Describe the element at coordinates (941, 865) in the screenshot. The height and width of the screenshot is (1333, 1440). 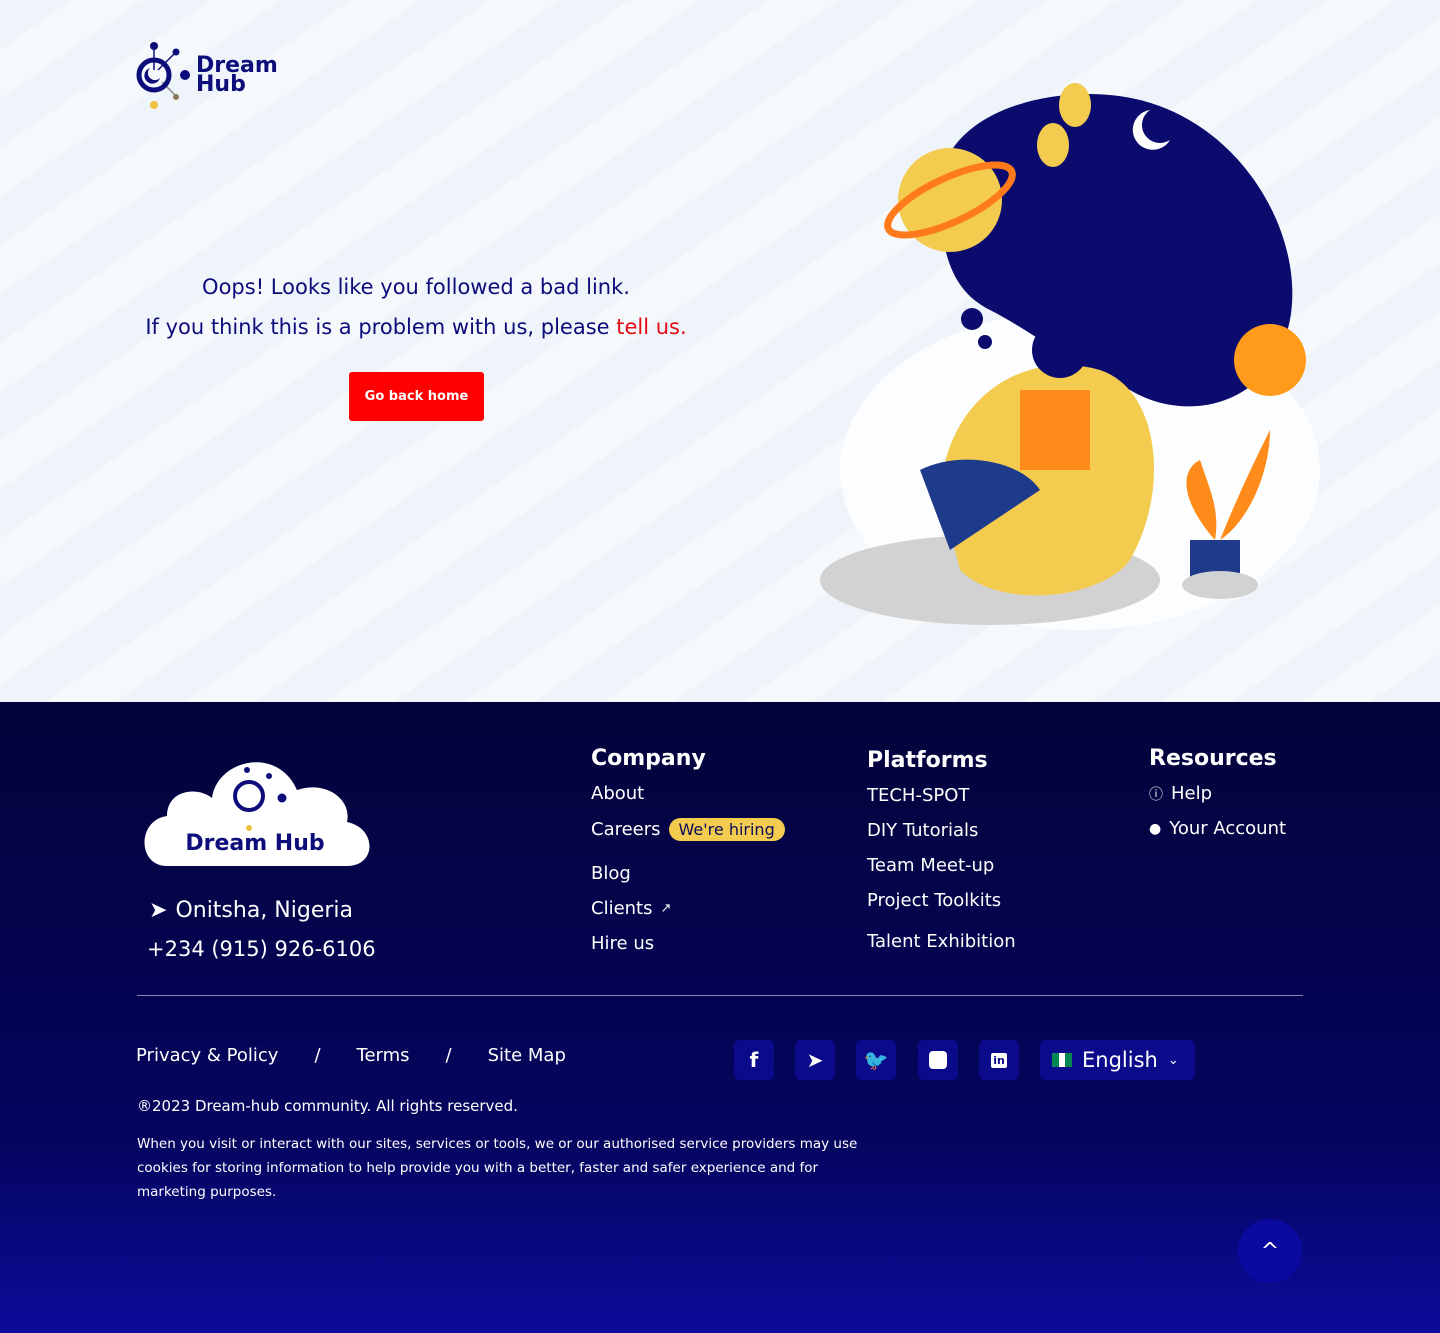
I see `team-meetup-link: Team Meet-up` at that location.